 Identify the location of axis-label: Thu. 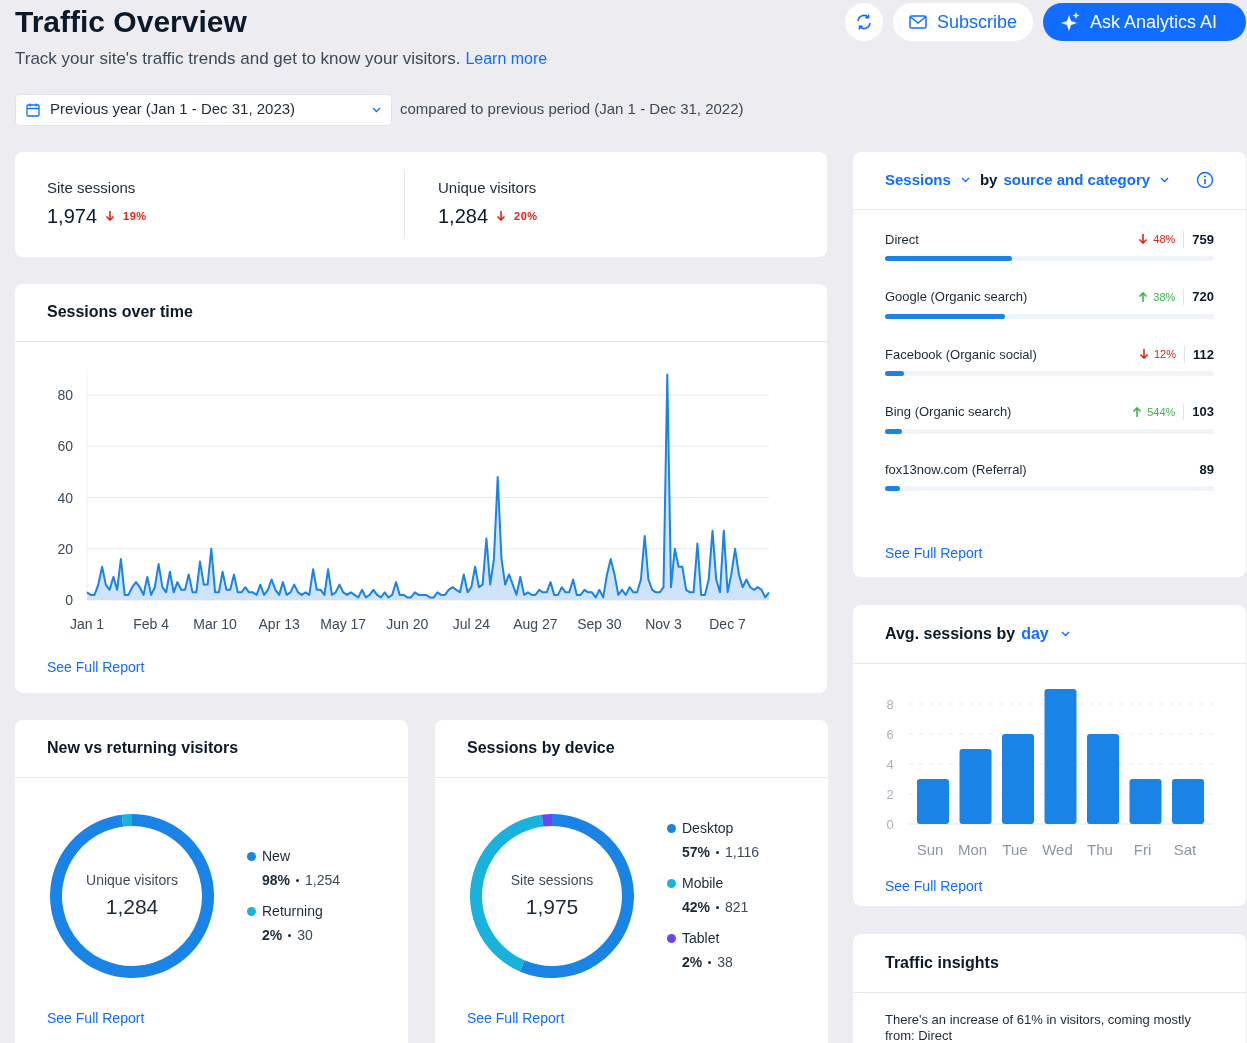
(1100, 849).